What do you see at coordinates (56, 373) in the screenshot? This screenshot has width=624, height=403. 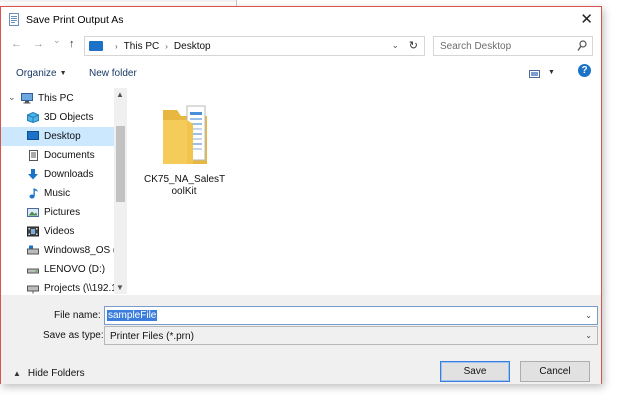 I see `hide-folders-label: Hide Folders` at bounding box center [56, 373].